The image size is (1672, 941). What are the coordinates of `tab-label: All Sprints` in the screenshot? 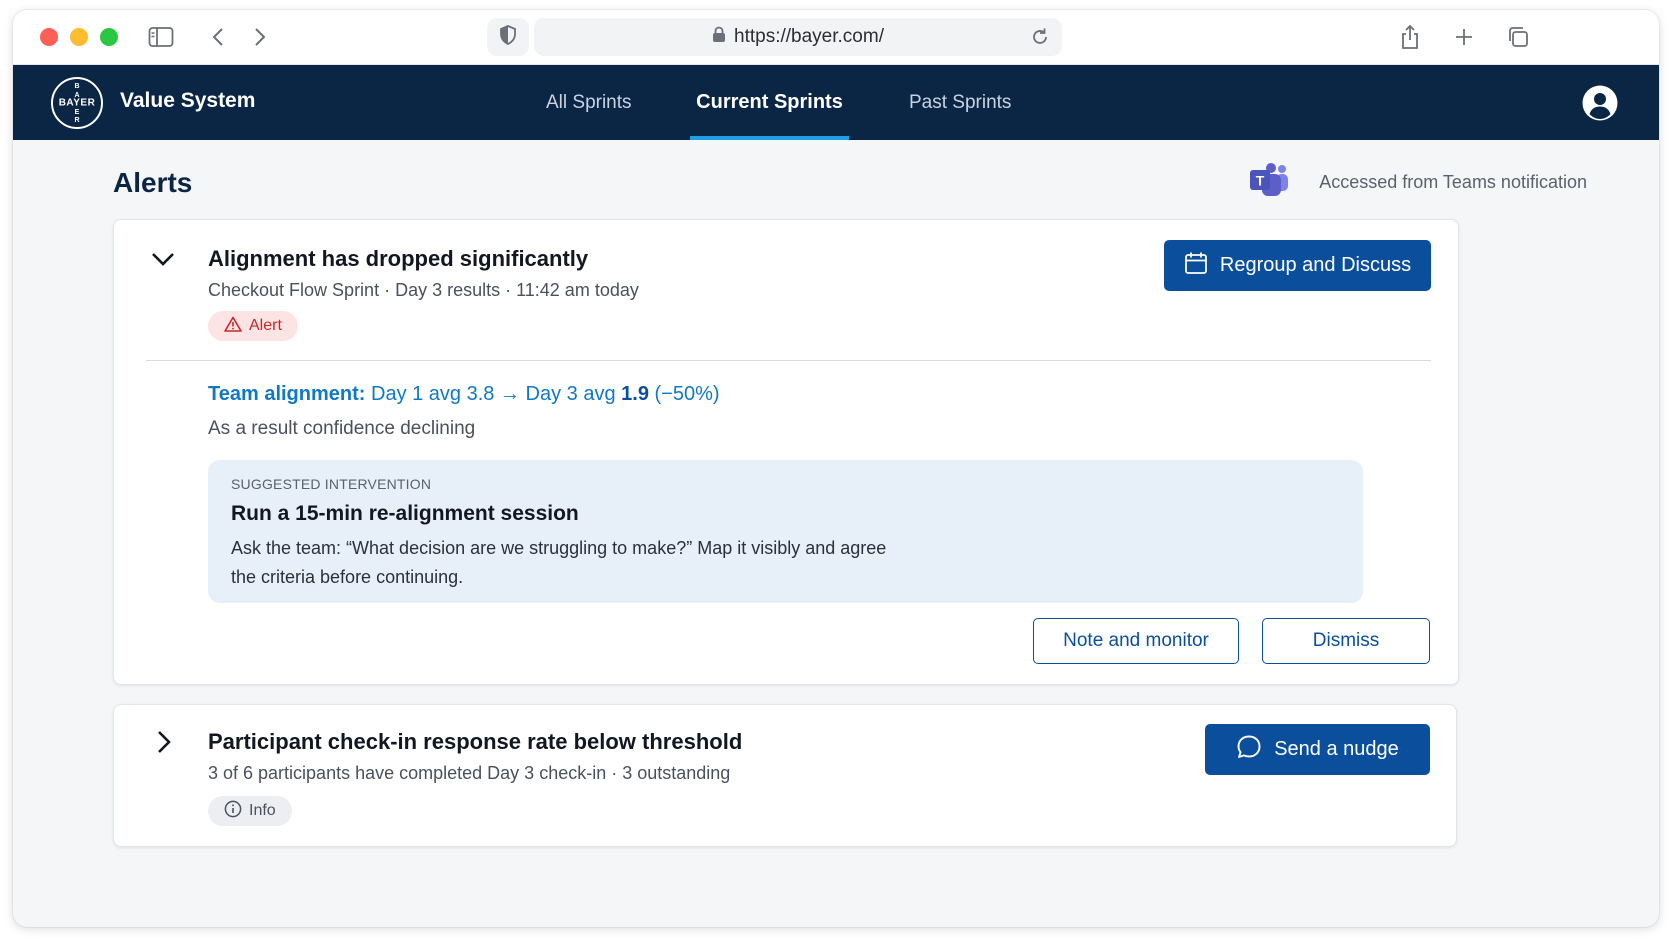 It's located at (589, 102).